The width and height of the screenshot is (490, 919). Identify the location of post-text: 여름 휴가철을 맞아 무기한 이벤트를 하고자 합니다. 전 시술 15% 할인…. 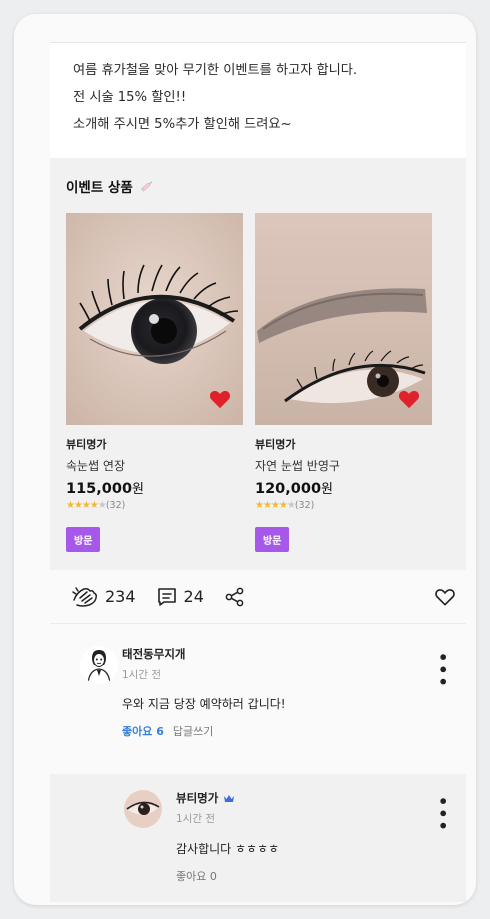
(258, 100).